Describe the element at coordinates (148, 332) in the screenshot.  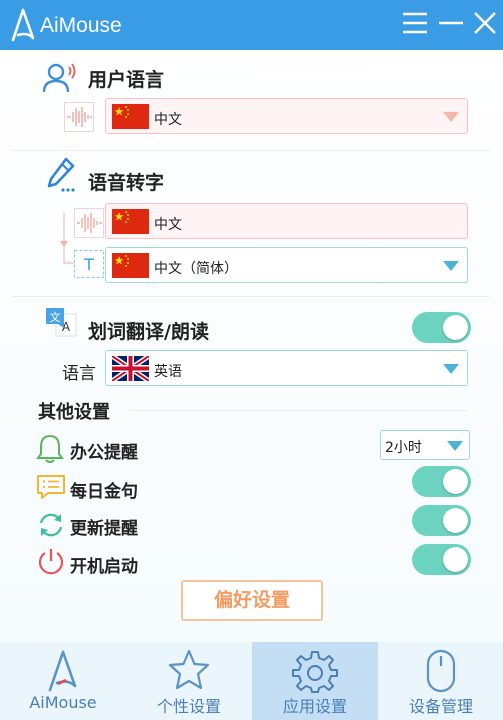
I see `word-translate-heading: 划词翻译/朗读` at that location.